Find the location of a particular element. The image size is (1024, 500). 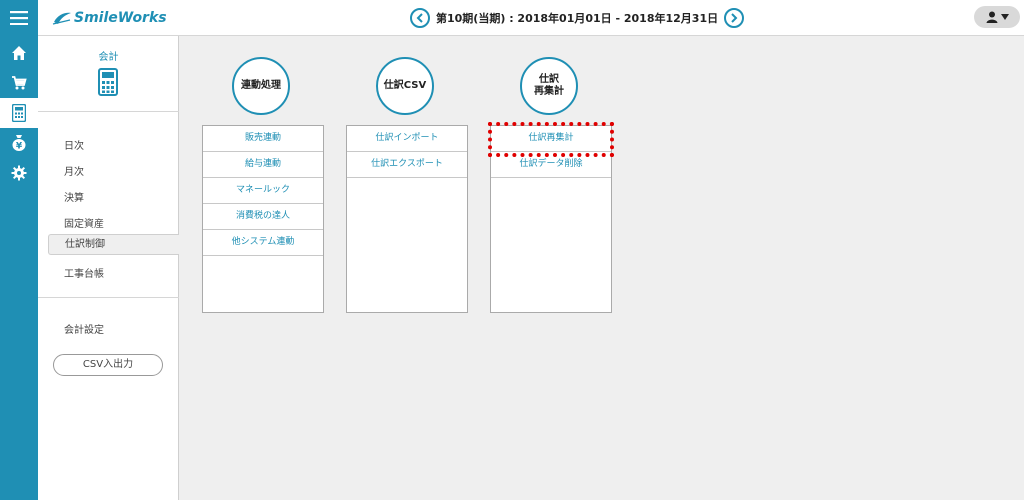

money-bag-icon: ¥ is located at coordinates (19, 143).